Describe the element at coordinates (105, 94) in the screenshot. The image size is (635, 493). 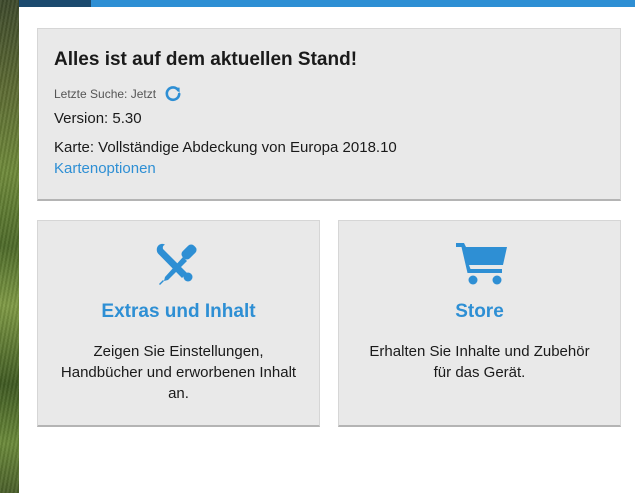
I see `last-check-label: Letzte Suche: Jetzt` at that location.